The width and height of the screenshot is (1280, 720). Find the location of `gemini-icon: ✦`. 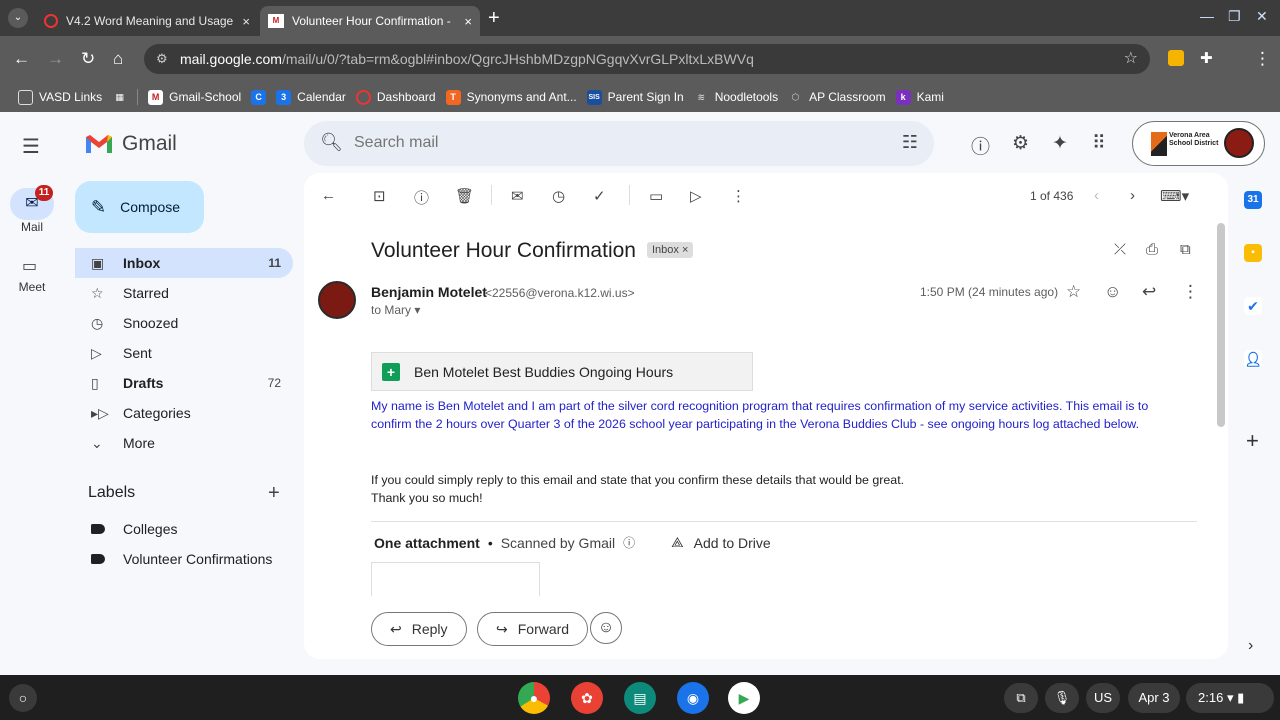

gemini-icon: ✦ is located at coordinates (1060, 143).